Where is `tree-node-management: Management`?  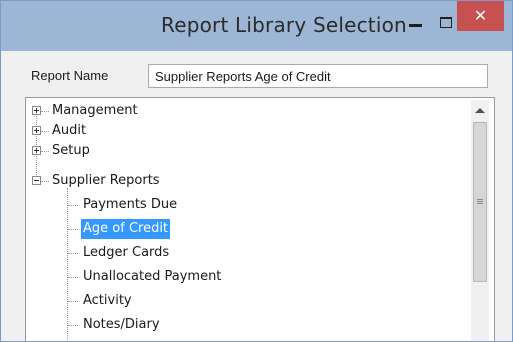 tree-node-management: Management is located at coordinates (246, 111).